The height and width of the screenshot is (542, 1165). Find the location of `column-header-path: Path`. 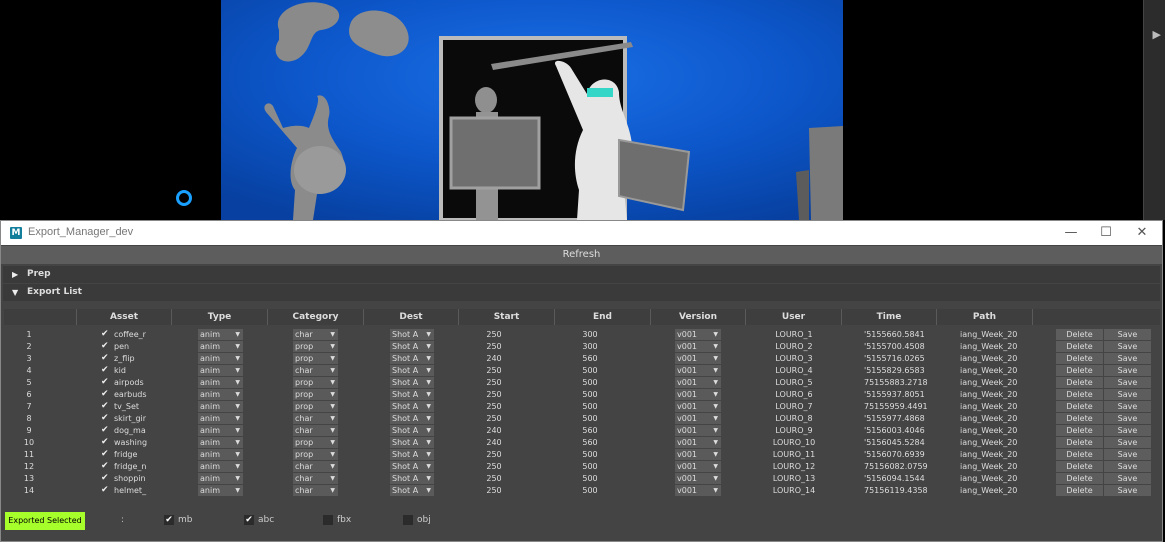

column-header-path: Path is located at coordinates (985, 317).